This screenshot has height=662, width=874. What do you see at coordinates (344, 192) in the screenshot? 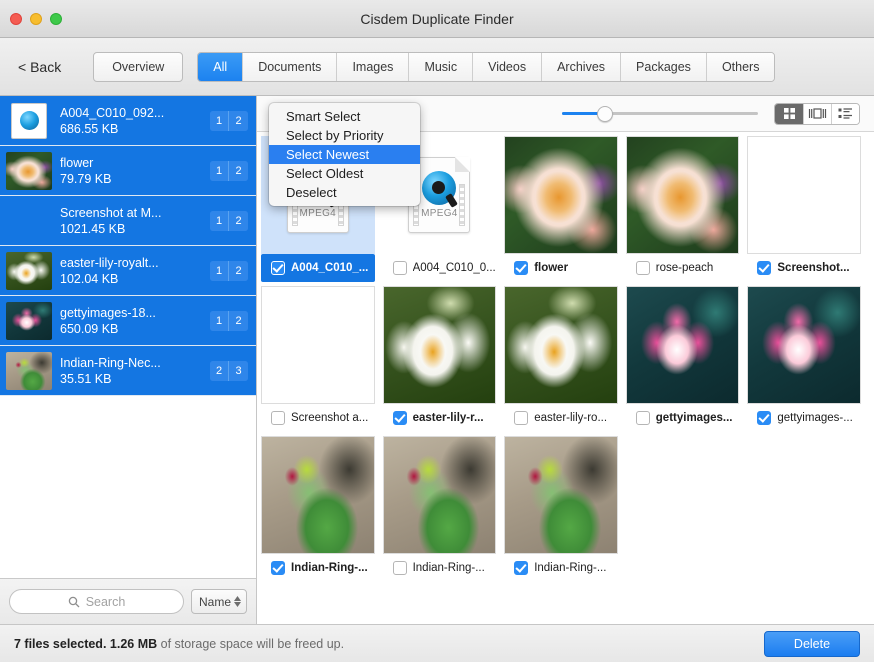
I see `menu-item-deselect: Deselect` at bounding box center [344, 192].